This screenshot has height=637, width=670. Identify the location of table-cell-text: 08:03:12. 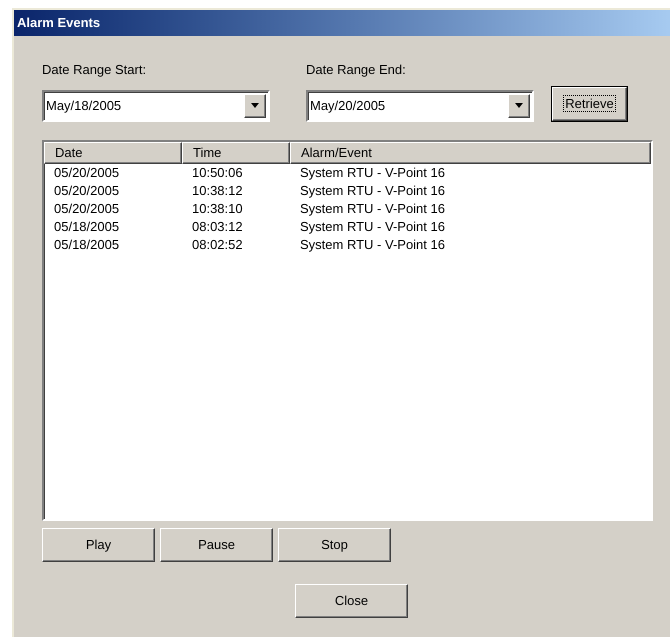
(217, 227).